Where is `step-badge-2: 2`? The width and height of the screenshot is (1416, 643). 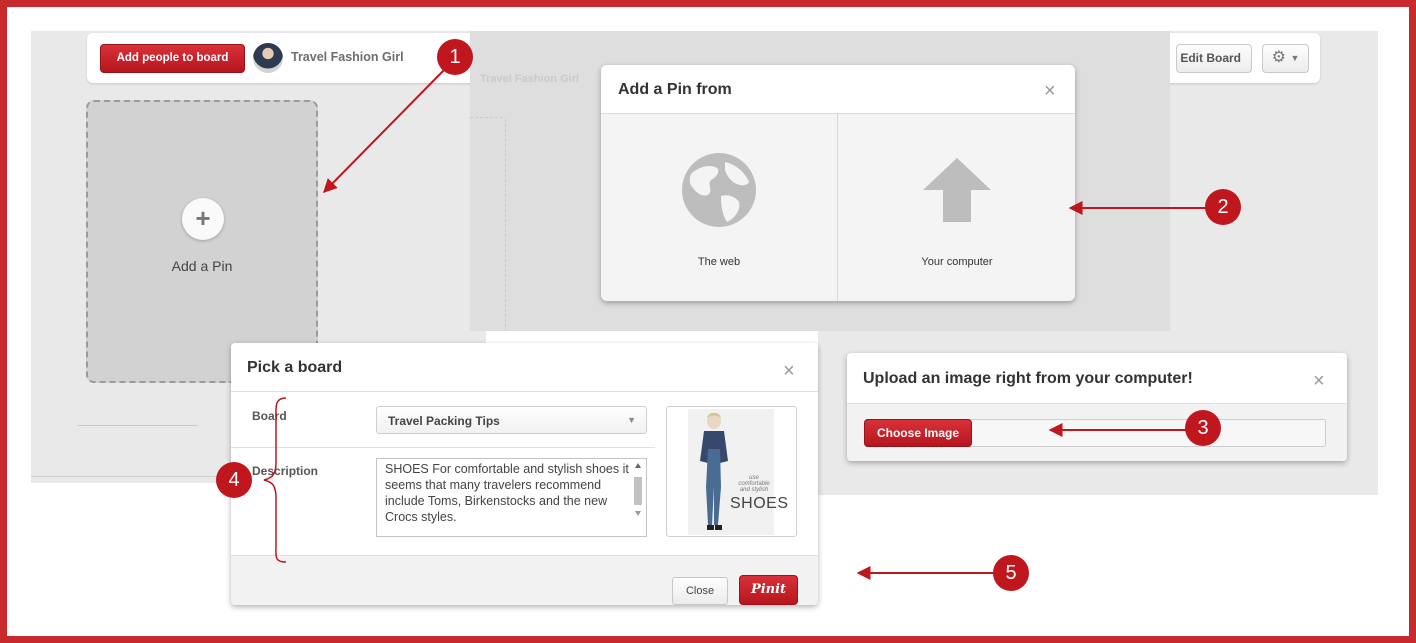 step-badge-2: 2 is located at coordinates (1223, 207).